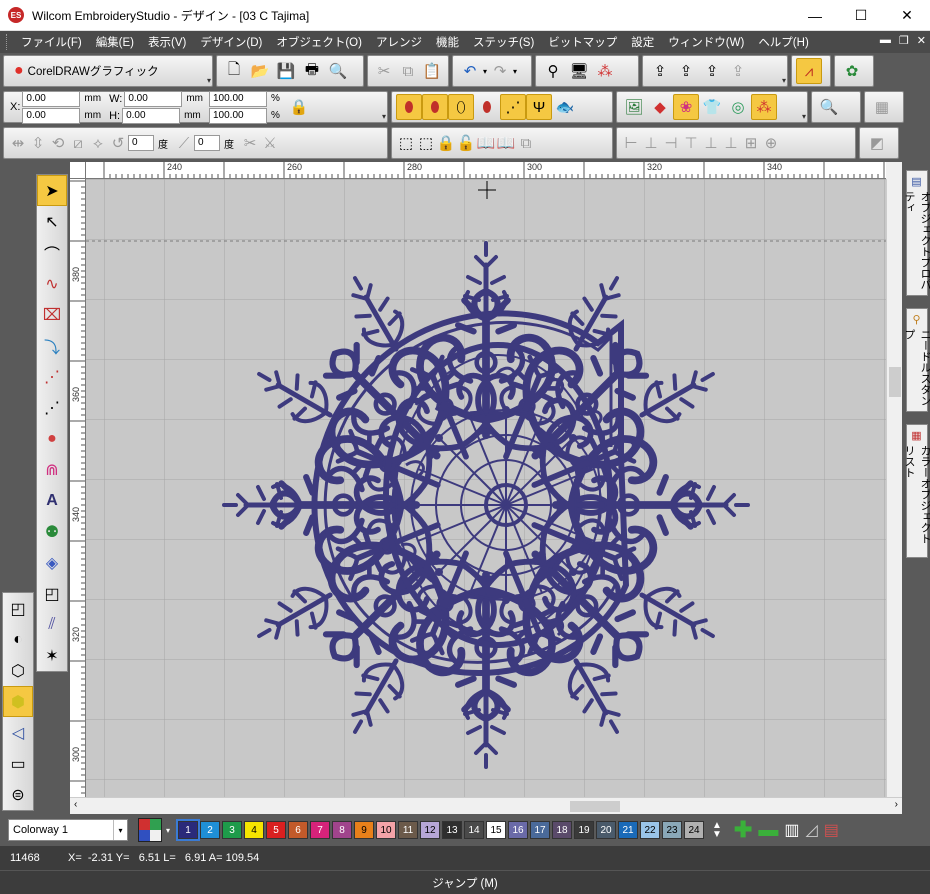 This screenshot has height=894, width=930. What do you see at coordinates (51, 42) in the screenshot?
I see `menu-file: ファイル(F)` at bounding box center [51, 42].